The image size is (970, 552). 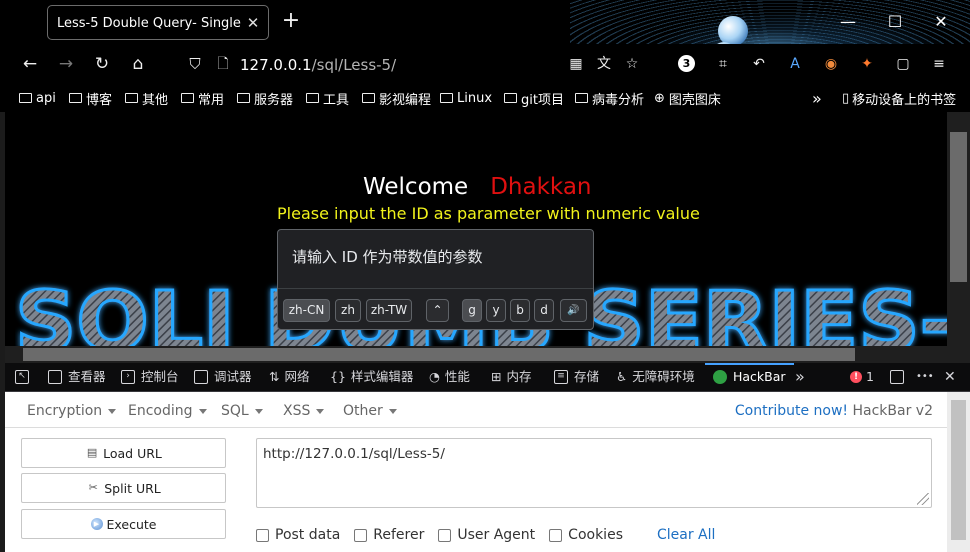 I want to click on shield-icon: ⛉, so click(x=195, y=64).